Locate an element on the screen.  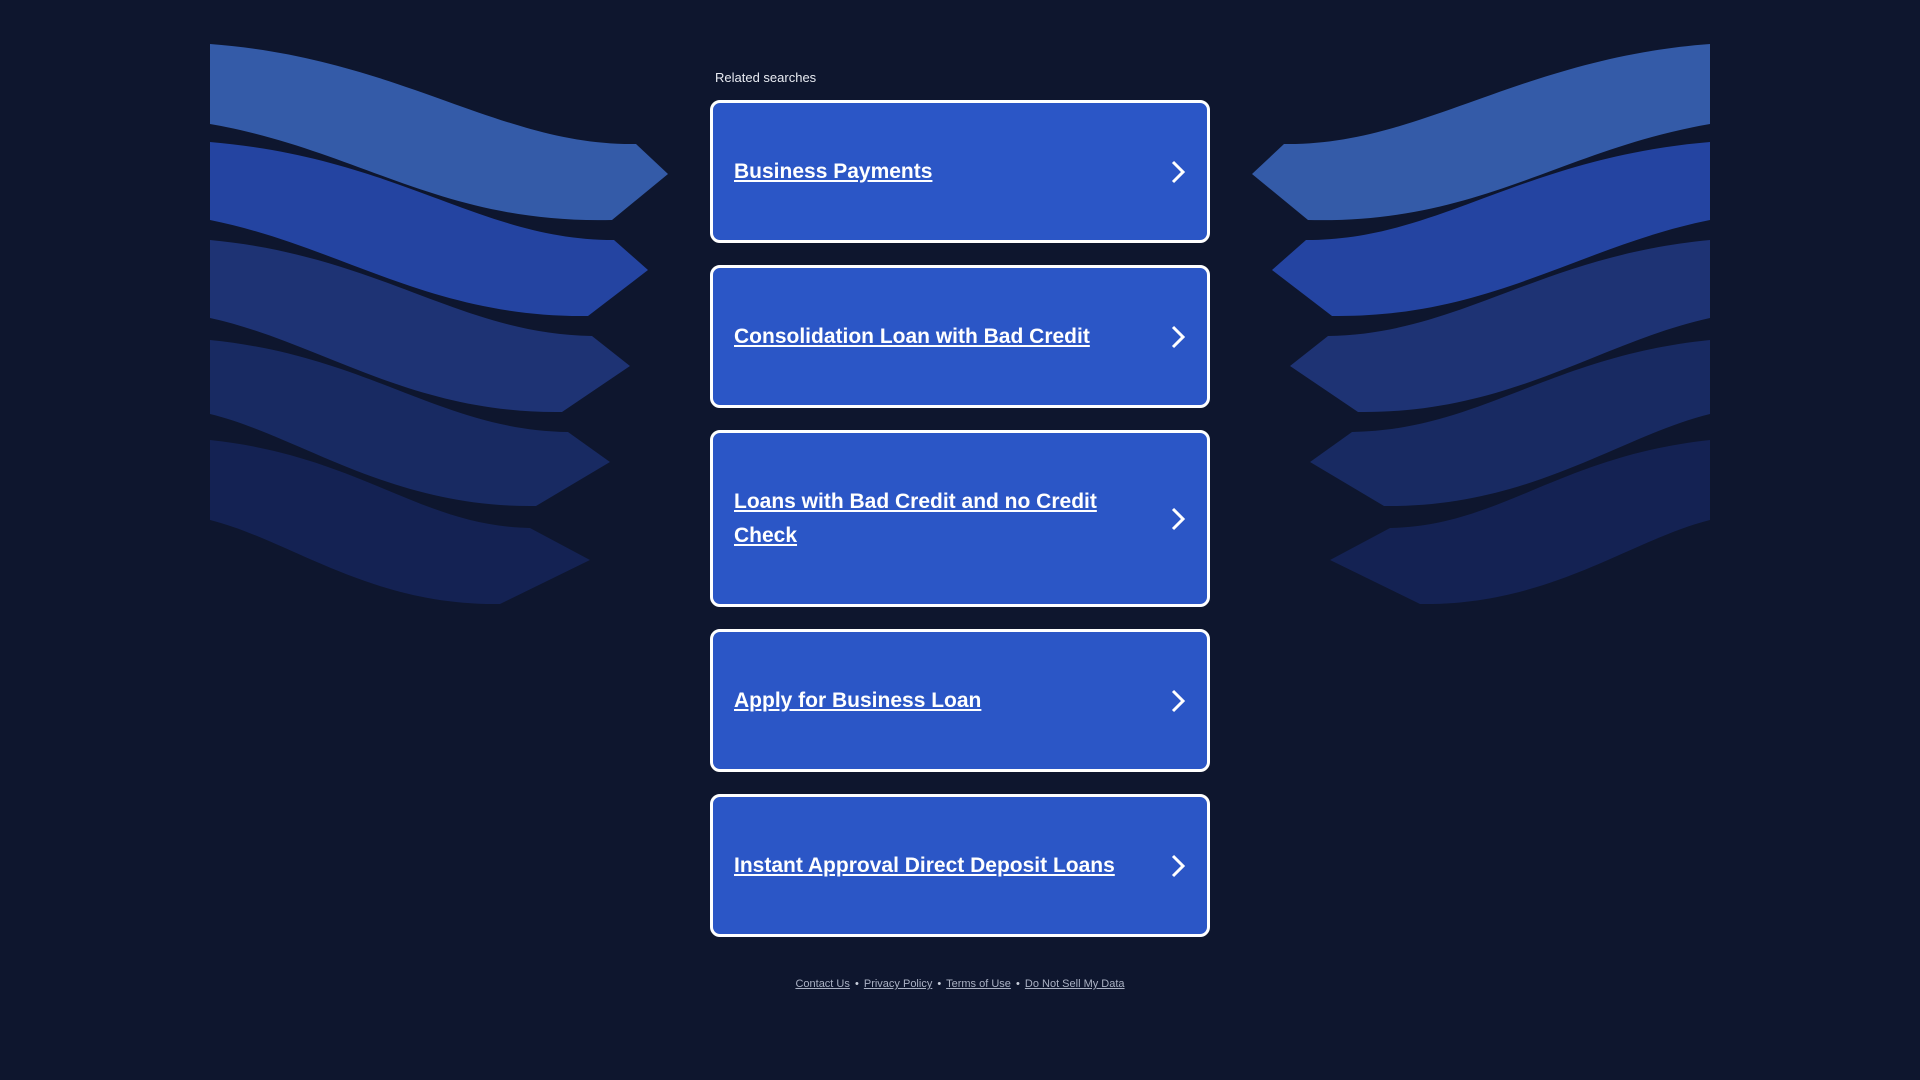
related-search-card-instant-approval: Instant Approval Direct Deposit Loans is located at coordinates (960, 865).